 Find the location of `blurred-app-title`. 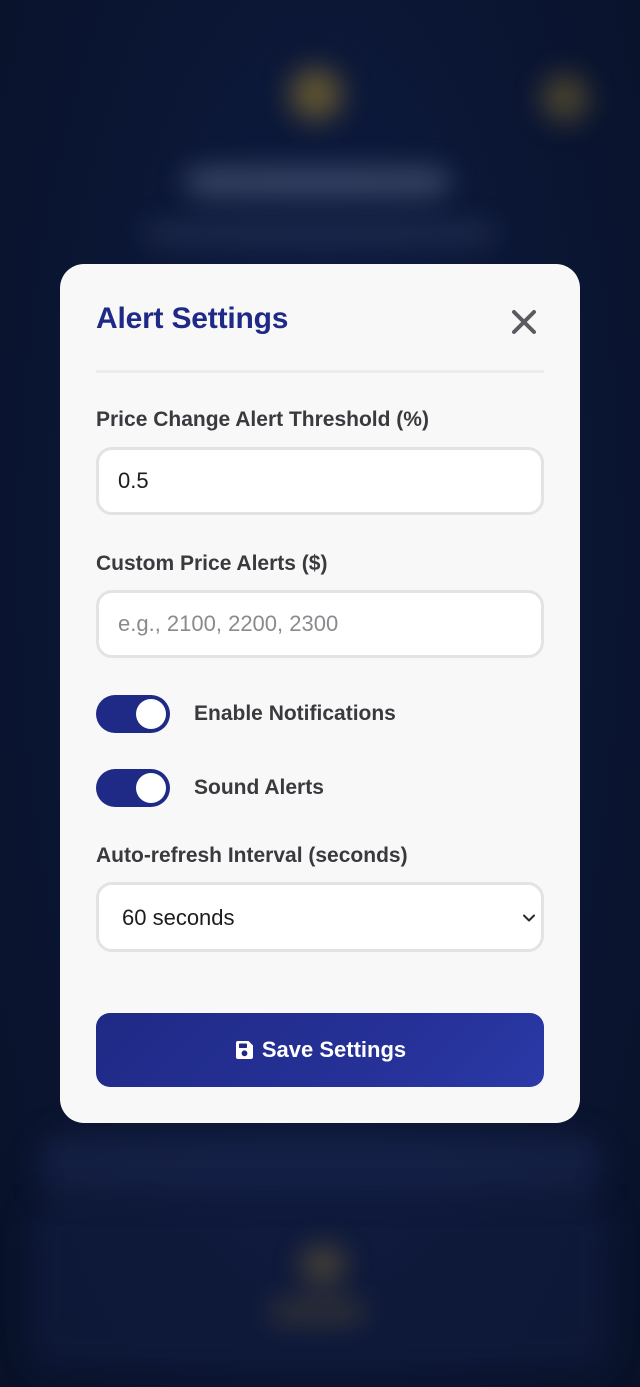

blurred-app-title is located at coordinates (317, 182).